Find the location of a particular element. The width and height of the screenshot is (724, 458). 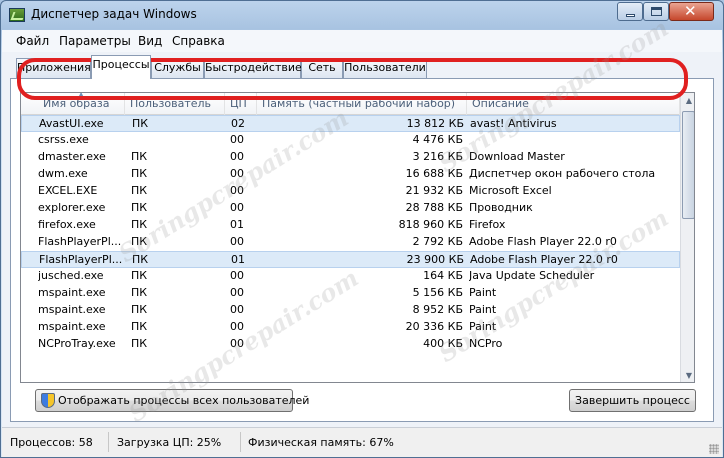

cell-desc: Paint is located at coordinates (483, 309).